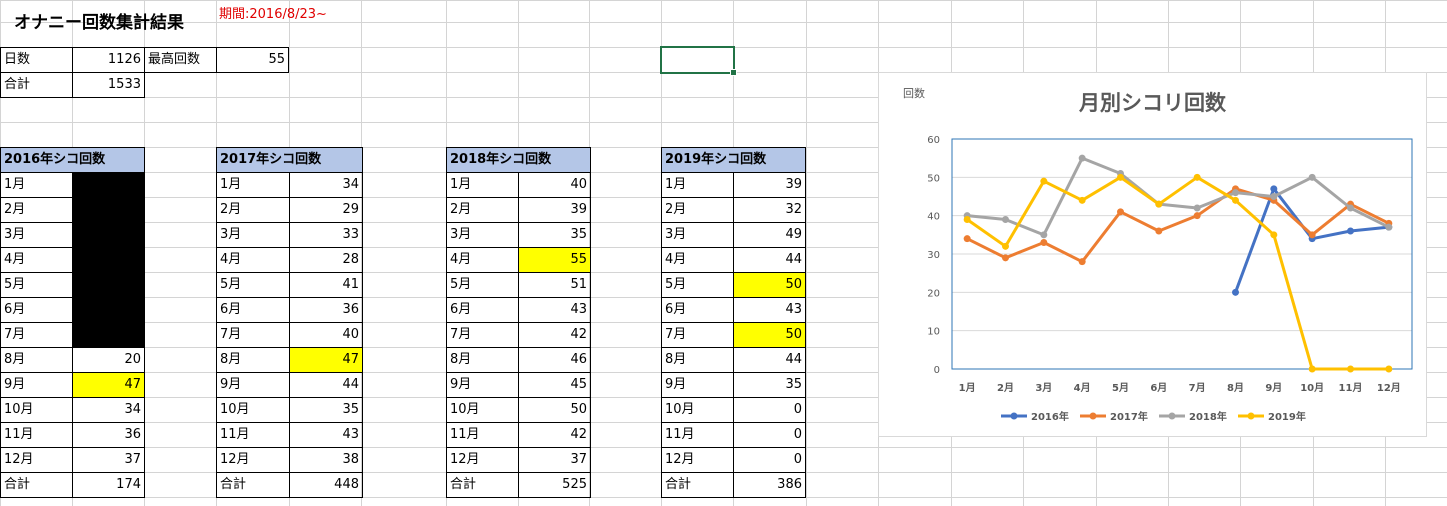  What do you see at coordinates (769, 210) in the screenshot?
I see `month-value: 32` at bounding box center [769, 210].